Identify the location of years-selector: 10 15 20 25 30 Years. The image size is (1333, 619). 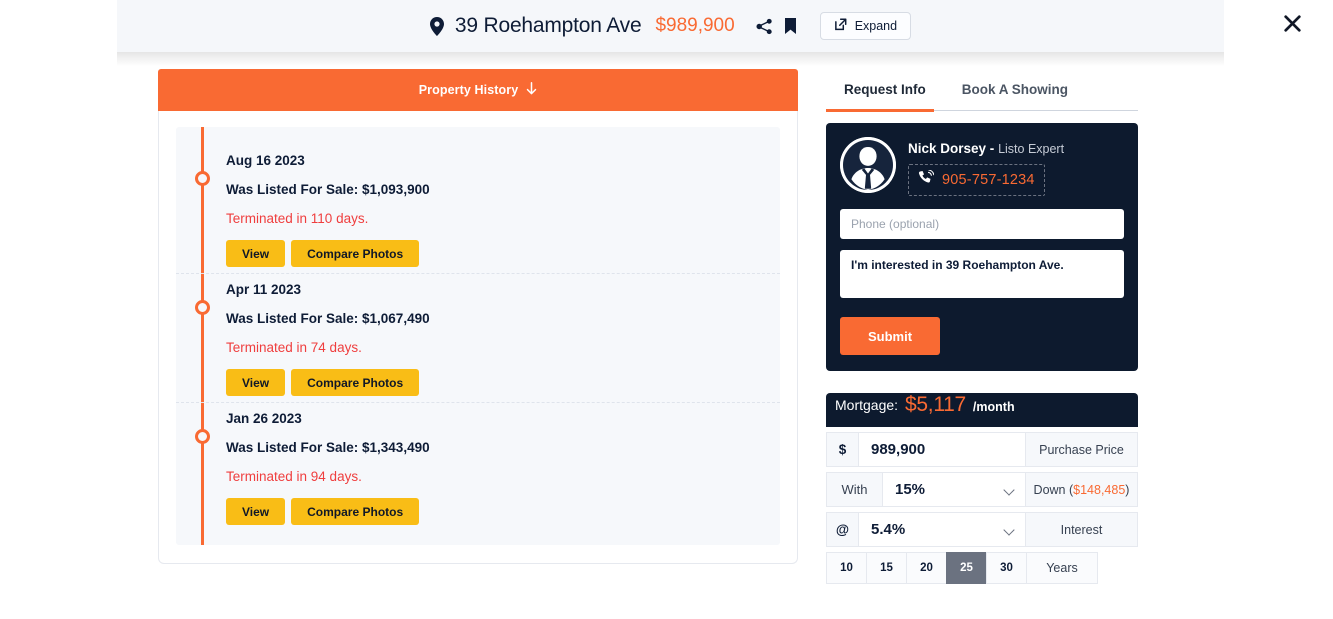
(982, 568).